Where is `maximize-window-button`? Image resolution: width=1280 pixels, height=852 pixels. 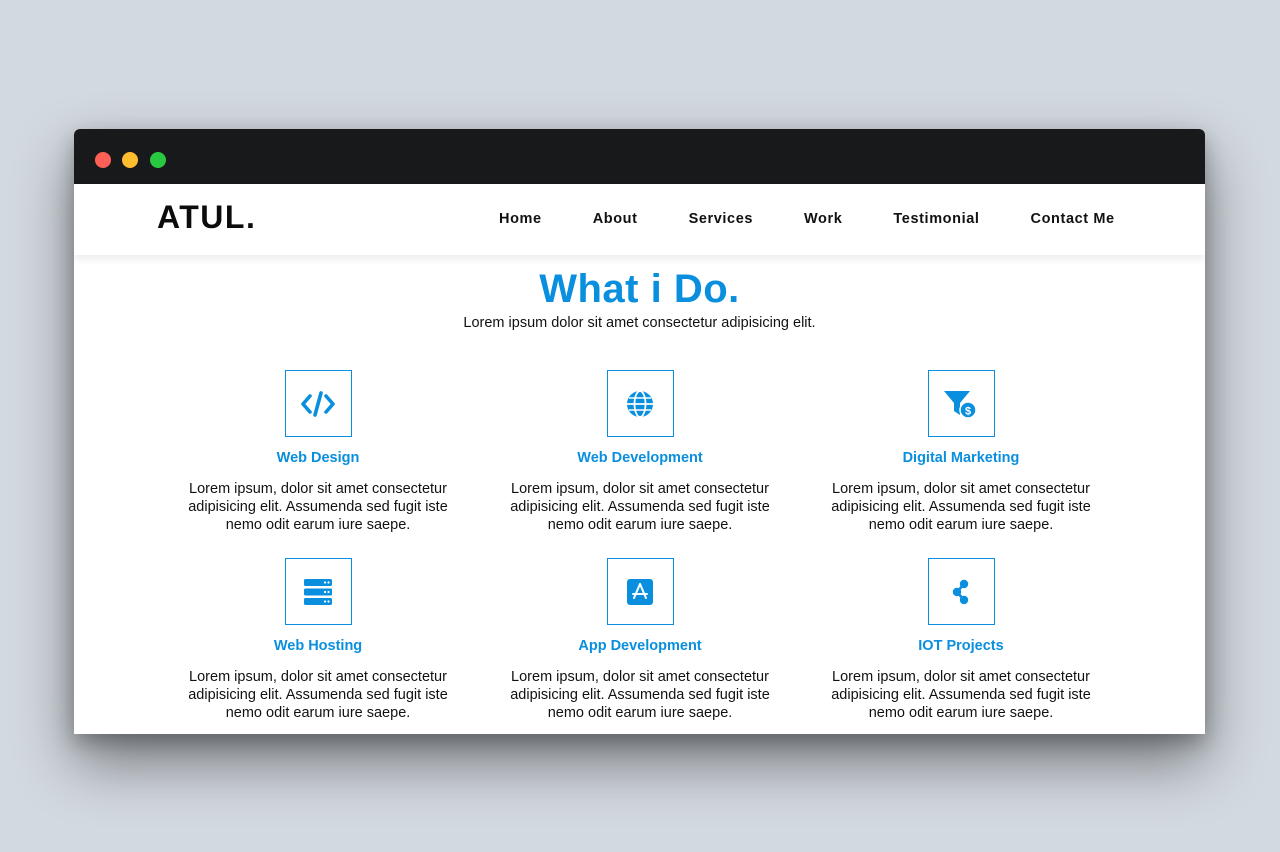 maximize-window-button is located at coordinates (158, 160).